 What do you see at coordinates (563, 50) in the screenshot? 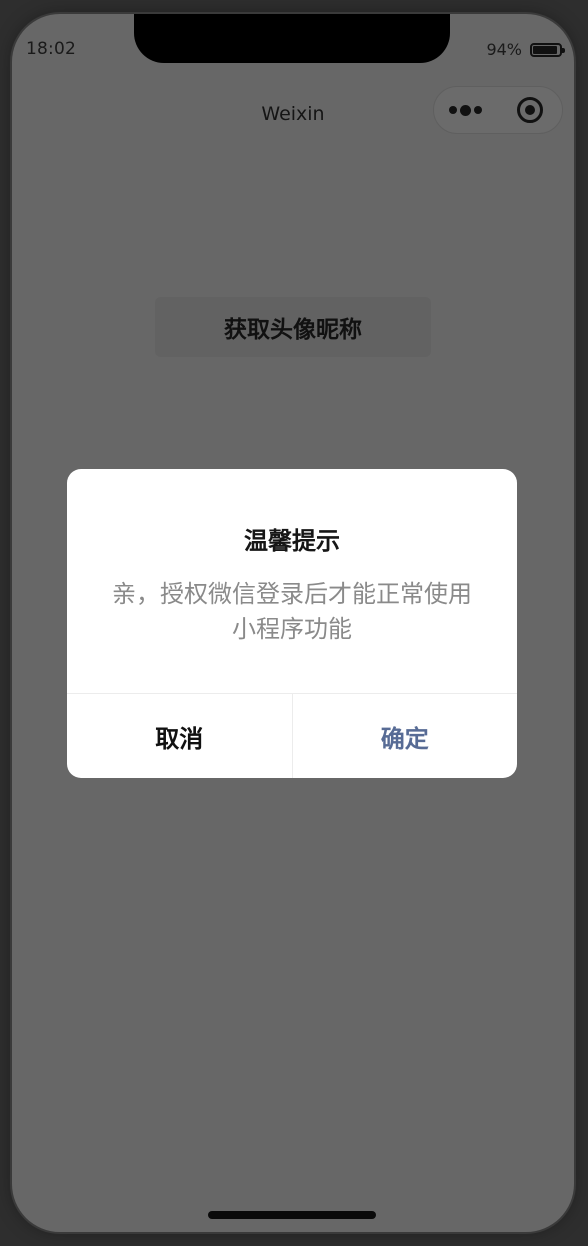
I see `battery-cap` at bounding box center [563, 50].